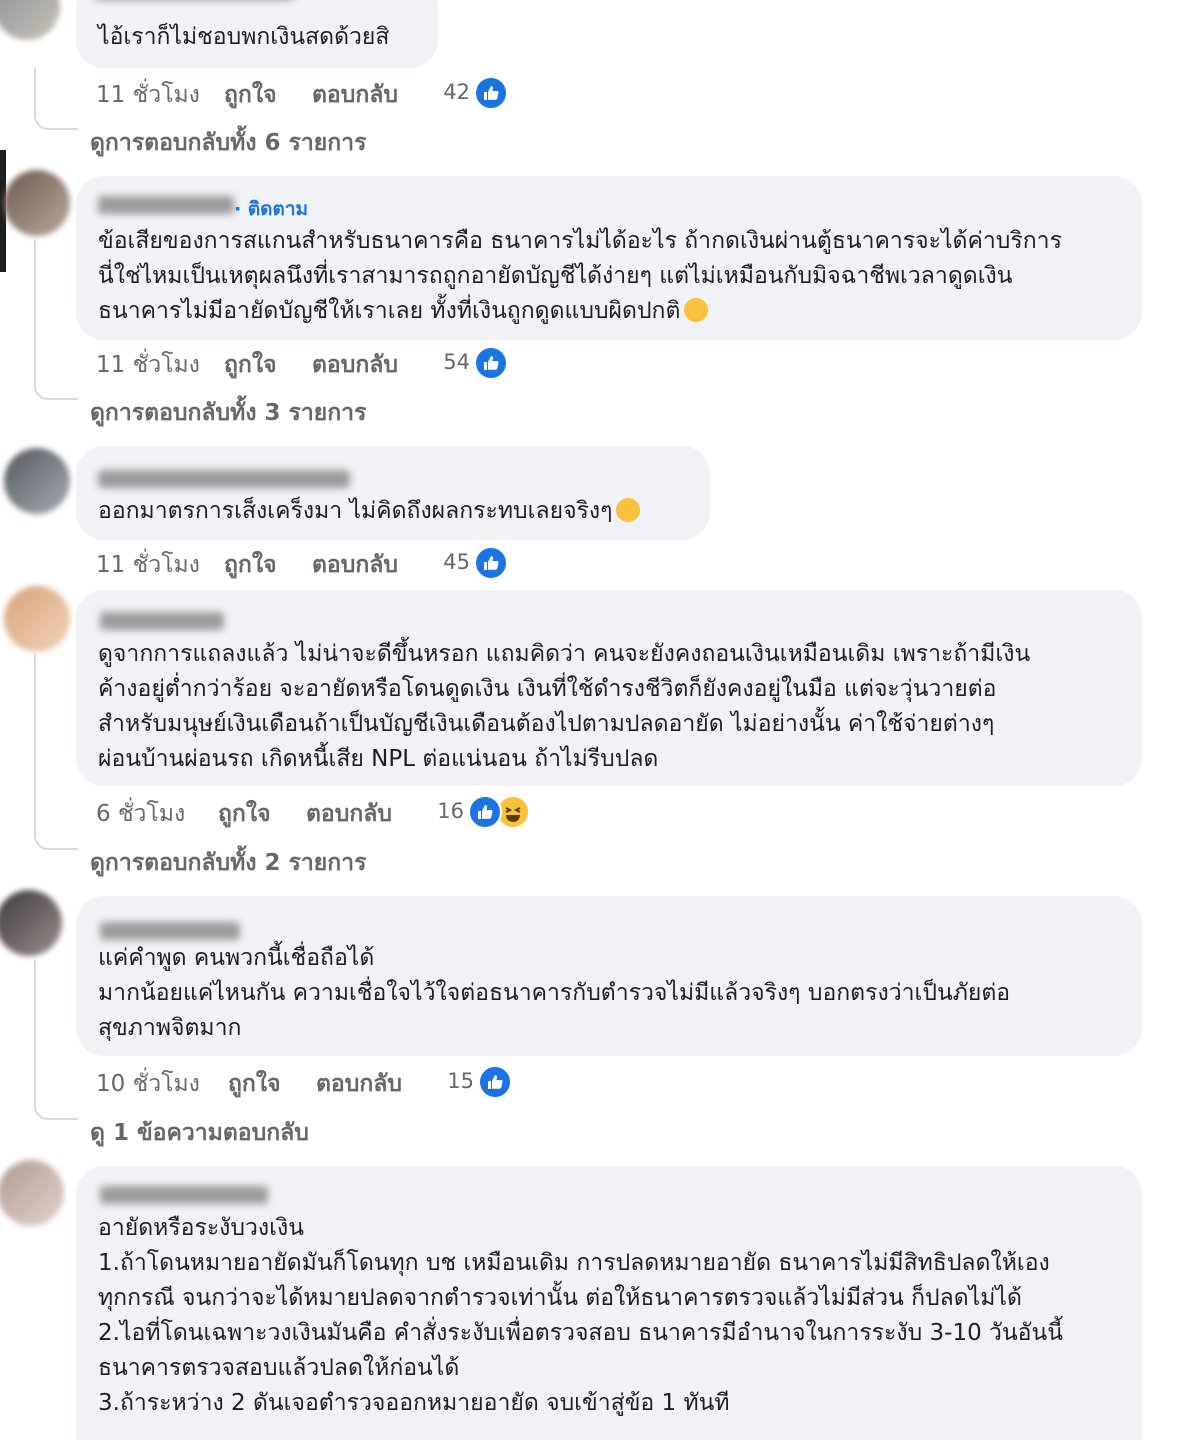 The image size is (1200, 1440). I want to click on comment-text-line: อายัดหรือระงับวงเงิน, so click(201, 1228).